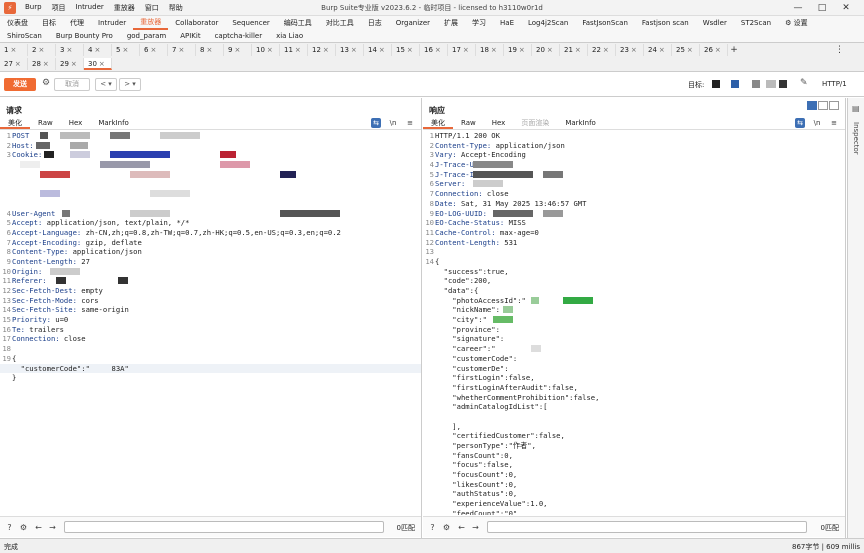 The image size is (864, 553). What do you see at coordinates (239, 36) in the screenshot?
I see `extension-tab: captcha-killer` at bounding box center [239, 36].